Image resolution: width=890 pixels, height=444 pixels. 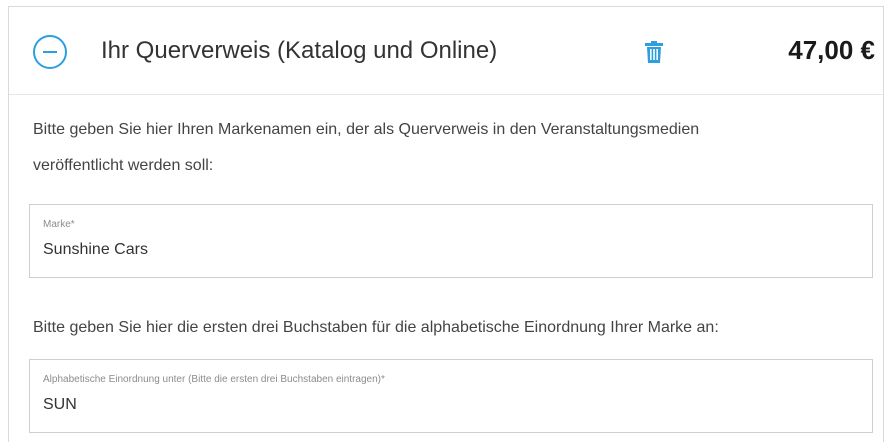 What do you see at coordinates (443, 405) in the screenshot?
I see `alpha-input` at bounding box center [443, 405].